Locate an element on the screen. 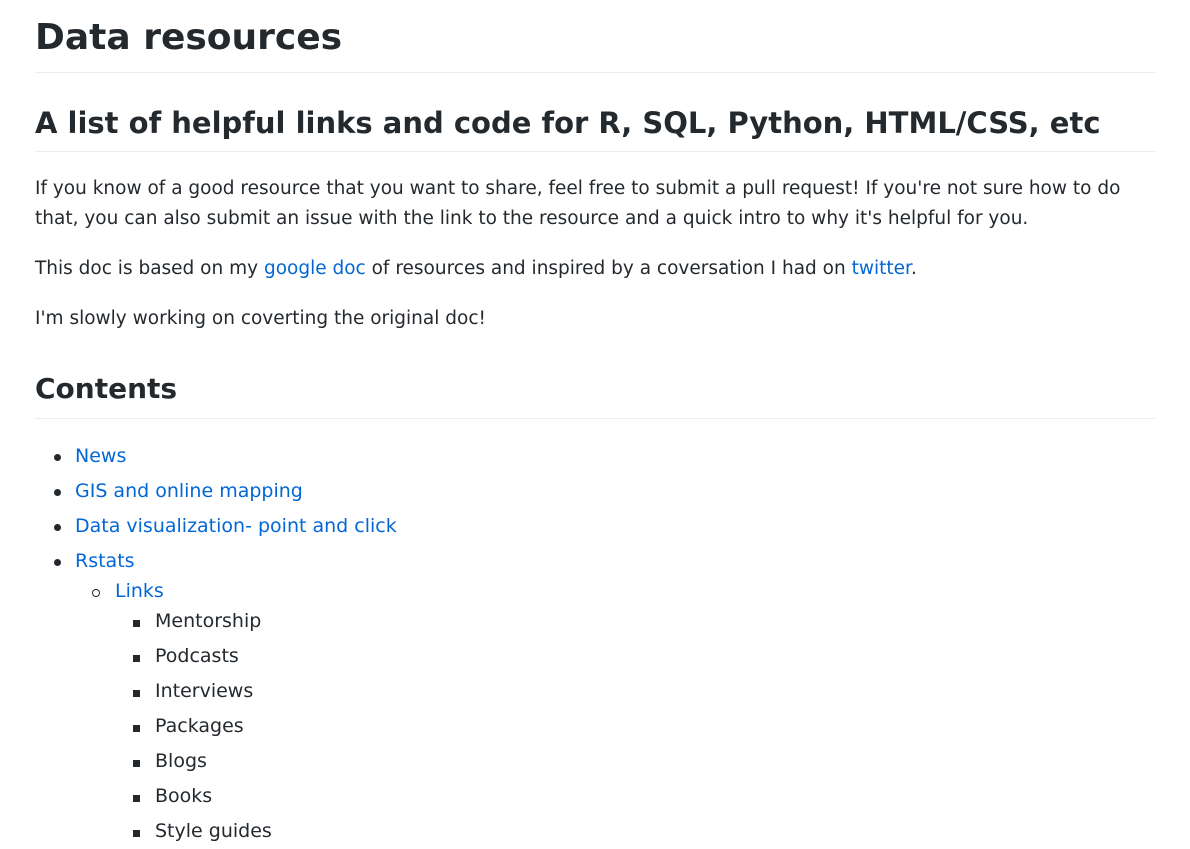 The width and height of the screenshot is (1190, 849). contents-link-news: News is located at coordinates (100, 456).